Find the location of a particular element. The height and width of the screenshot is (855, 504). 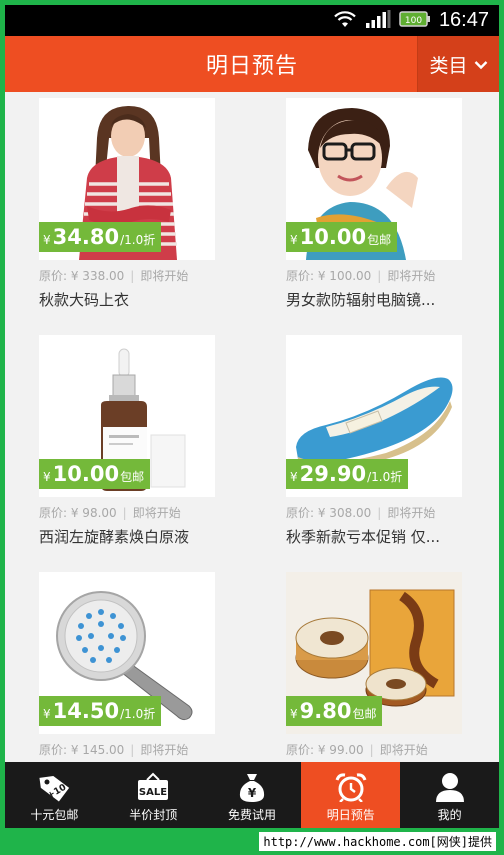

tab-label: 我的 is located at coordinates (449, 815).